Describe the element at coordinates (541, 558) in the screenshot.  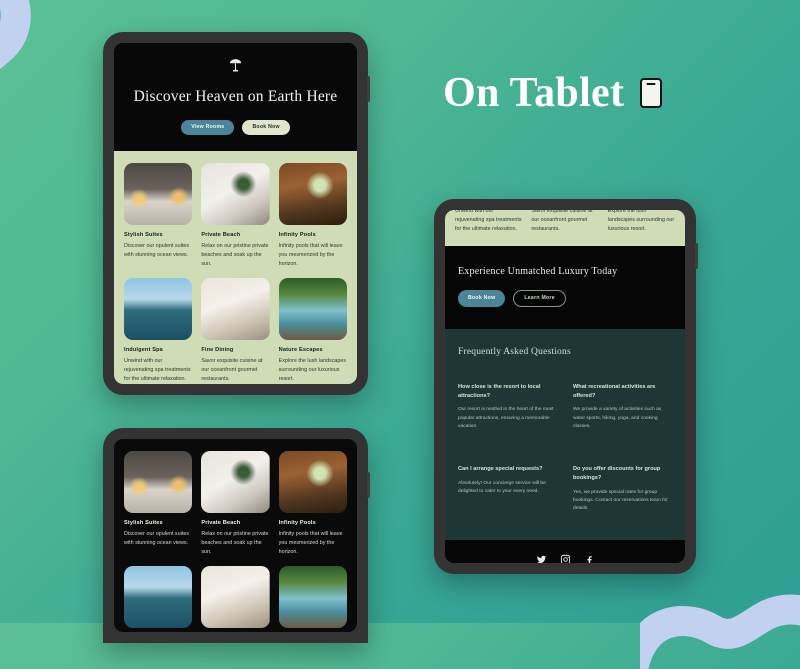
I see `twitter-icon` at that location.